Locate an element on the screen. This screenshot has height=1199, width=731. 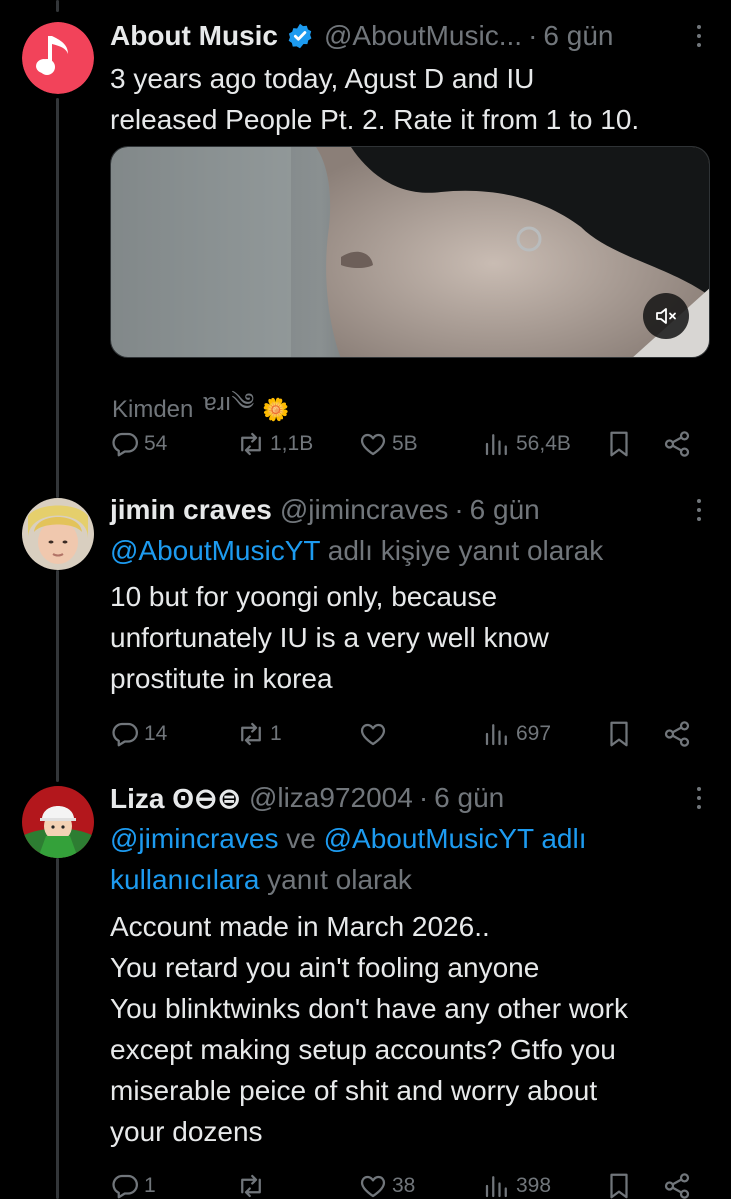
video-thumbnail is located at coordinates (410, 252).